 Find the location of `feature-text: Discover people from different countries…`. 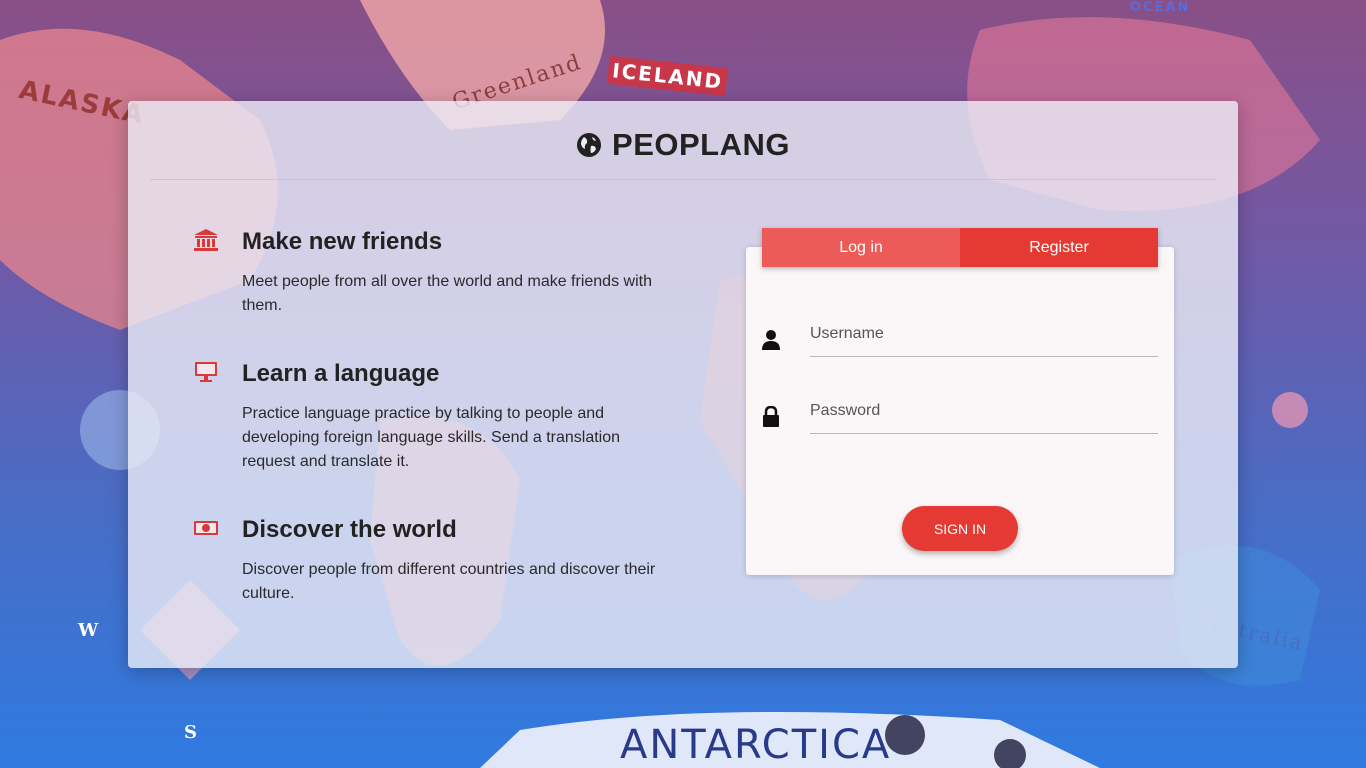

feature-text: Discover people from different countries… is located at coordinates (449, 581).